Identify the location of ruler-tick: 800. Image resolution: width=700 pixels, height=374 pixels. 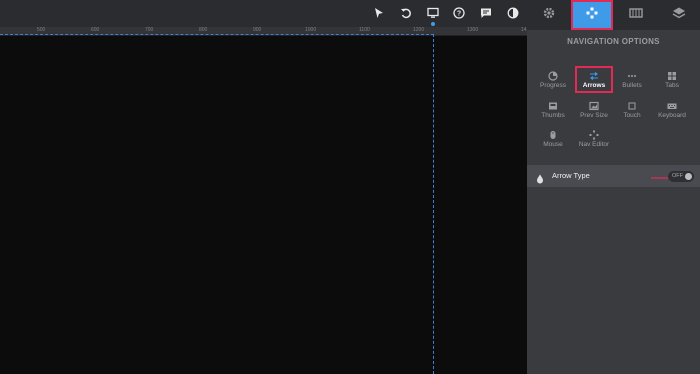
(203, 30).